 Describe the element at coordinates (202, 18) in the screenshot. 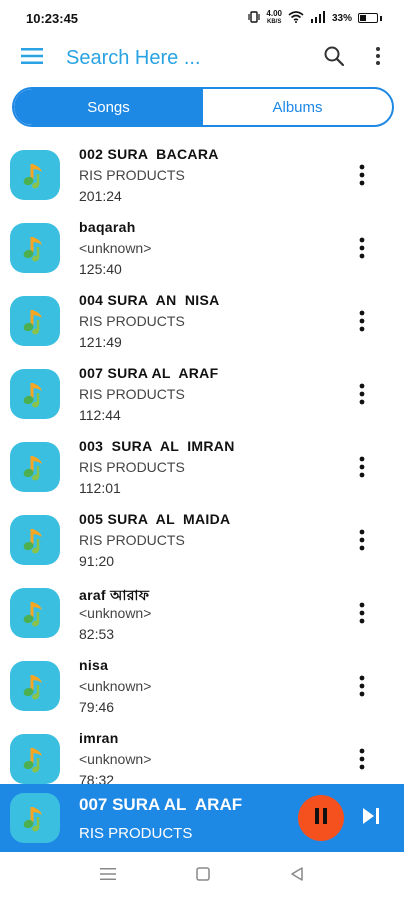

I see `status-bar: 10:23:45 4.00 KB/S 33%` at that location.